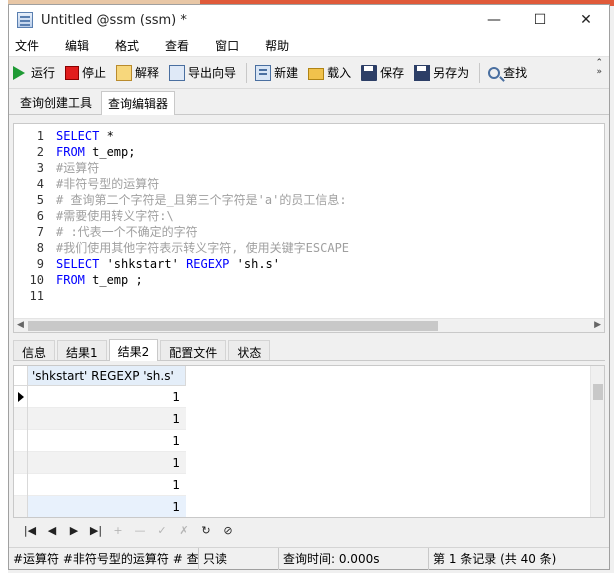 This screenshot has height=573, width=614. Describe the element at coordinates (133, 350) in the screenshot. I see `tab-result2: 结果2` at that location.